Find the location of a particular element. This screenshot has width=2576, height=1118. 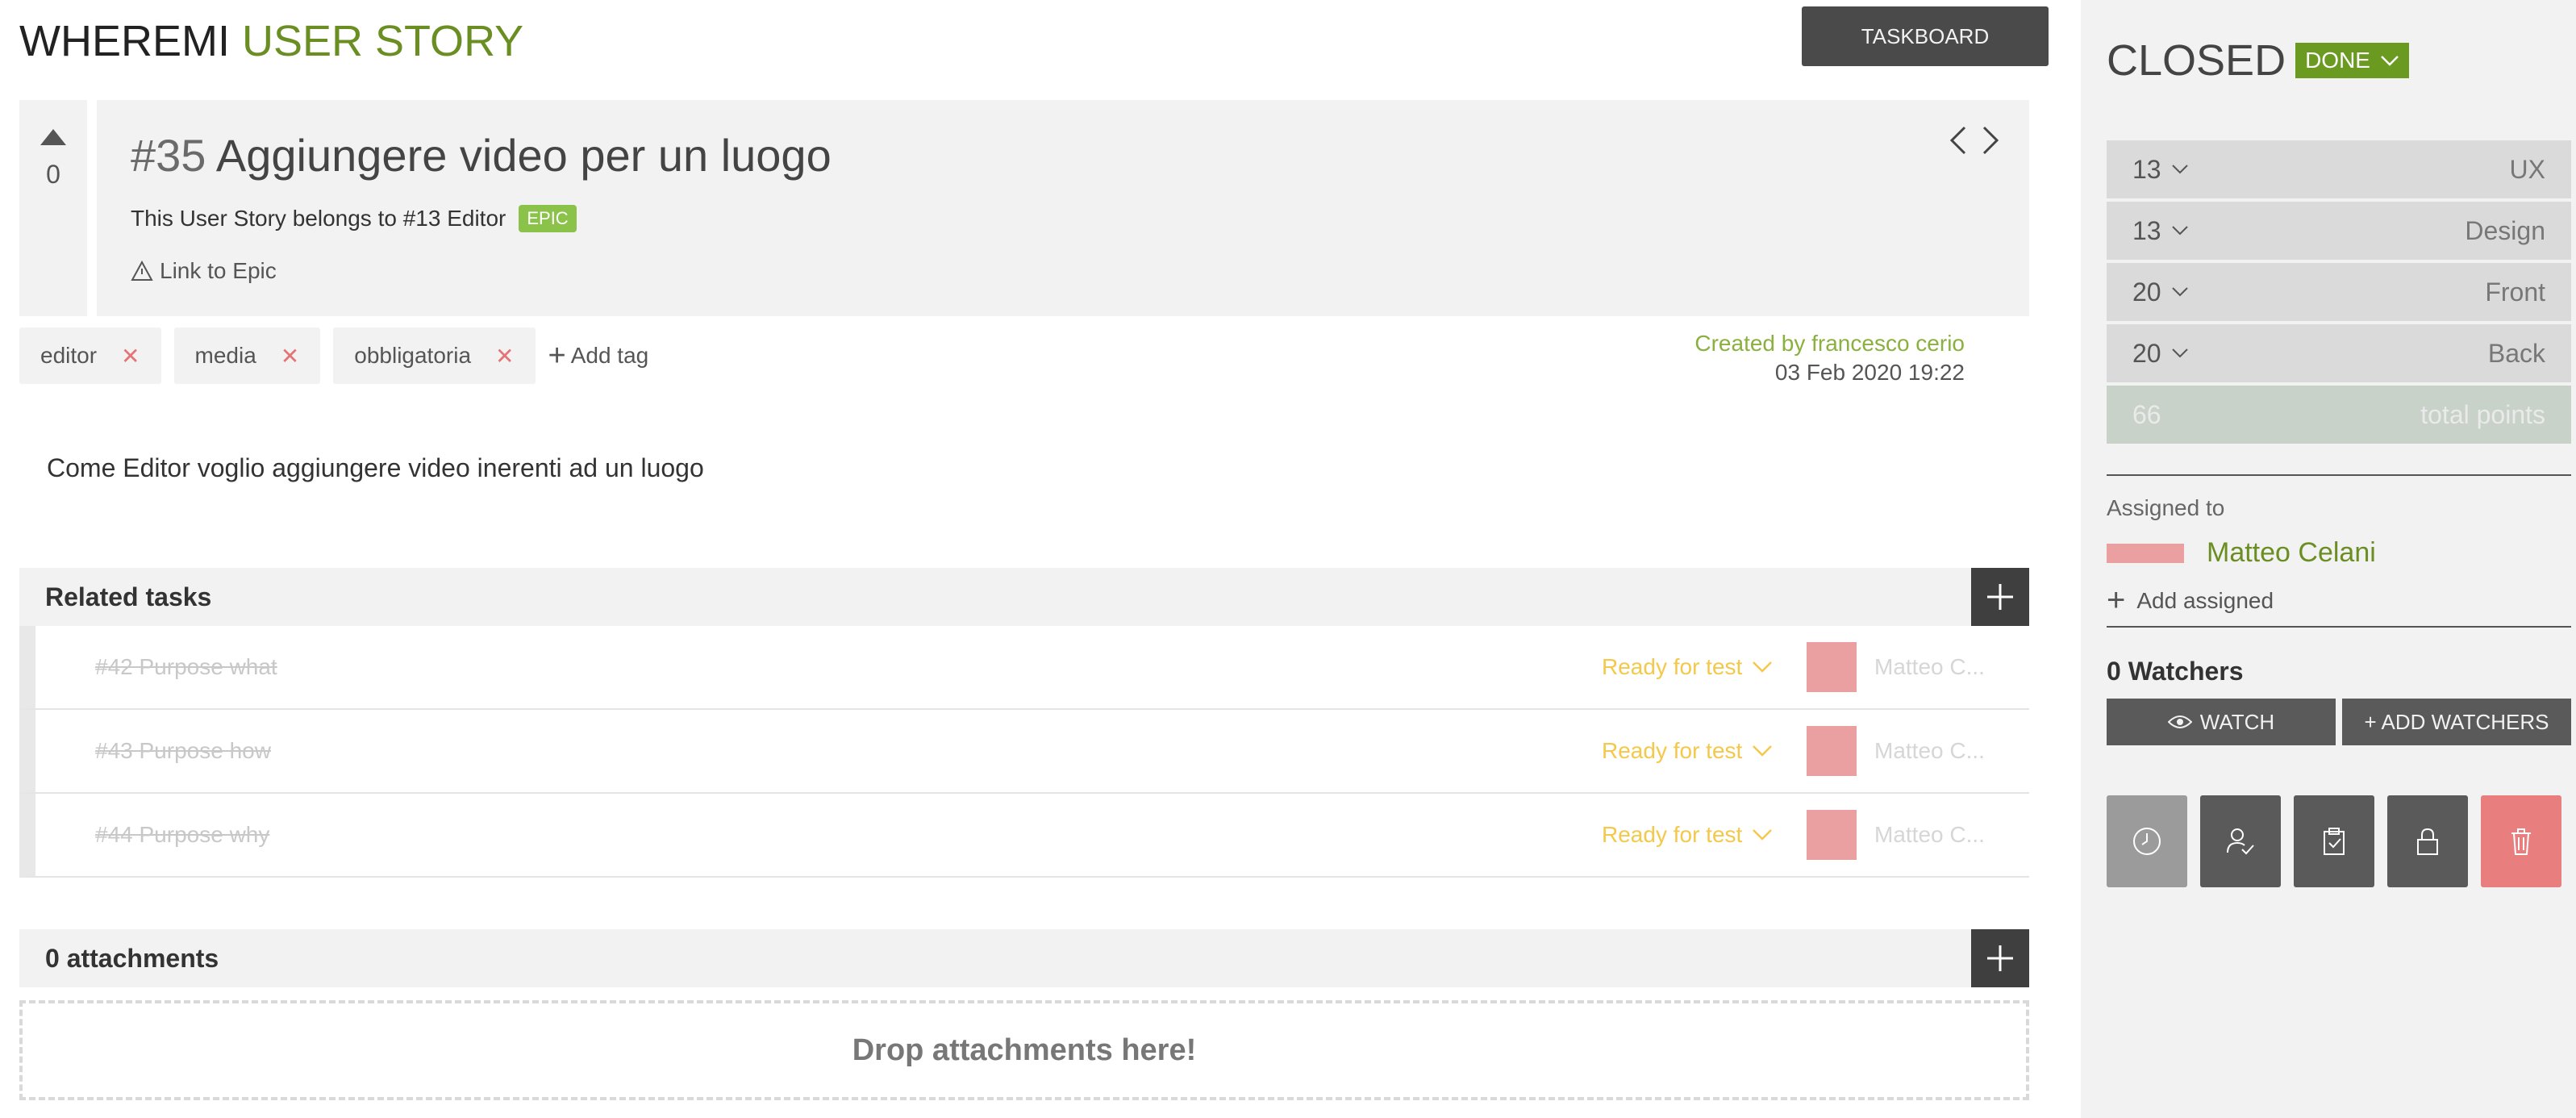

trash-icon is located at coordinates (2521, 841).